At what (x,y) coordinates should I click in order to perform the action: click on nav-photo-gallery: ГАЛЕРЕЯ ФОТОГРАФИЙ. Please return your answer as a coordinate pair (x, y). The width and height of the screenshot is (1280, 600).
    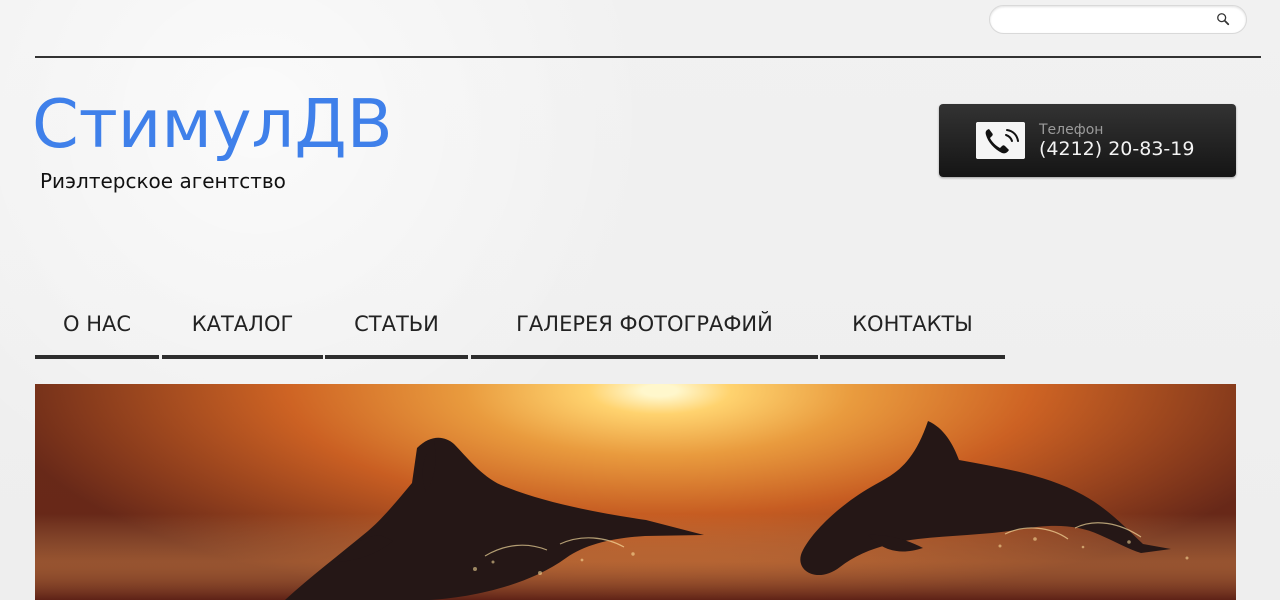
    Looking at the image, I should click on (644, 328).